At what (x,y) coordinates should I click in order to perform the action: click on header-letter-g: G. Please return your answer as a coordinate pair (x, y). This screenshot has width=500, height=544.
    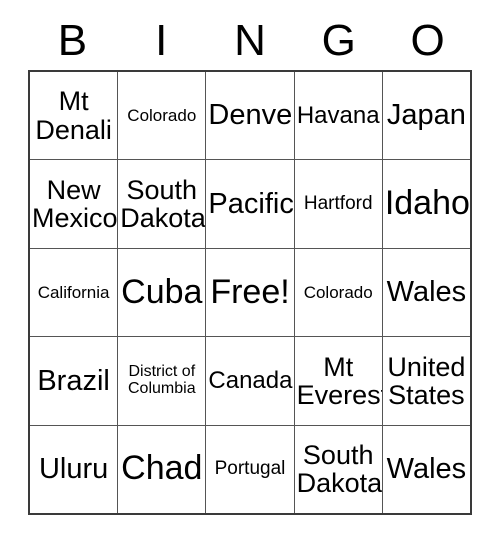
    Looking at the image, I should click on (338, 40).